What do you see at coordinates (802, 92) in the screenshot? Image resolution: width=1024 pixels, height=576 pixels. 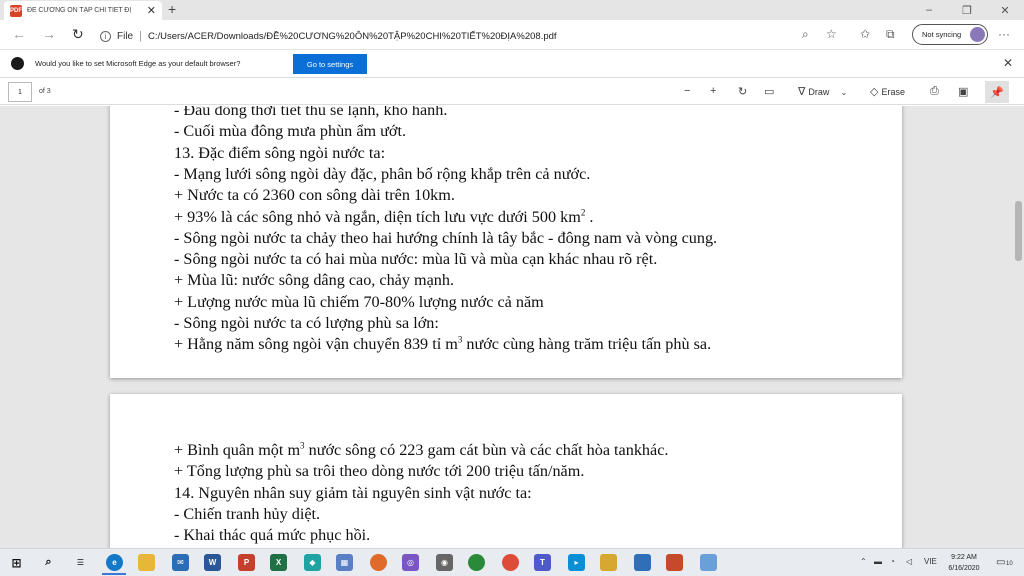 I see `draw-icon: ∇` at bounding box center [802, 92].